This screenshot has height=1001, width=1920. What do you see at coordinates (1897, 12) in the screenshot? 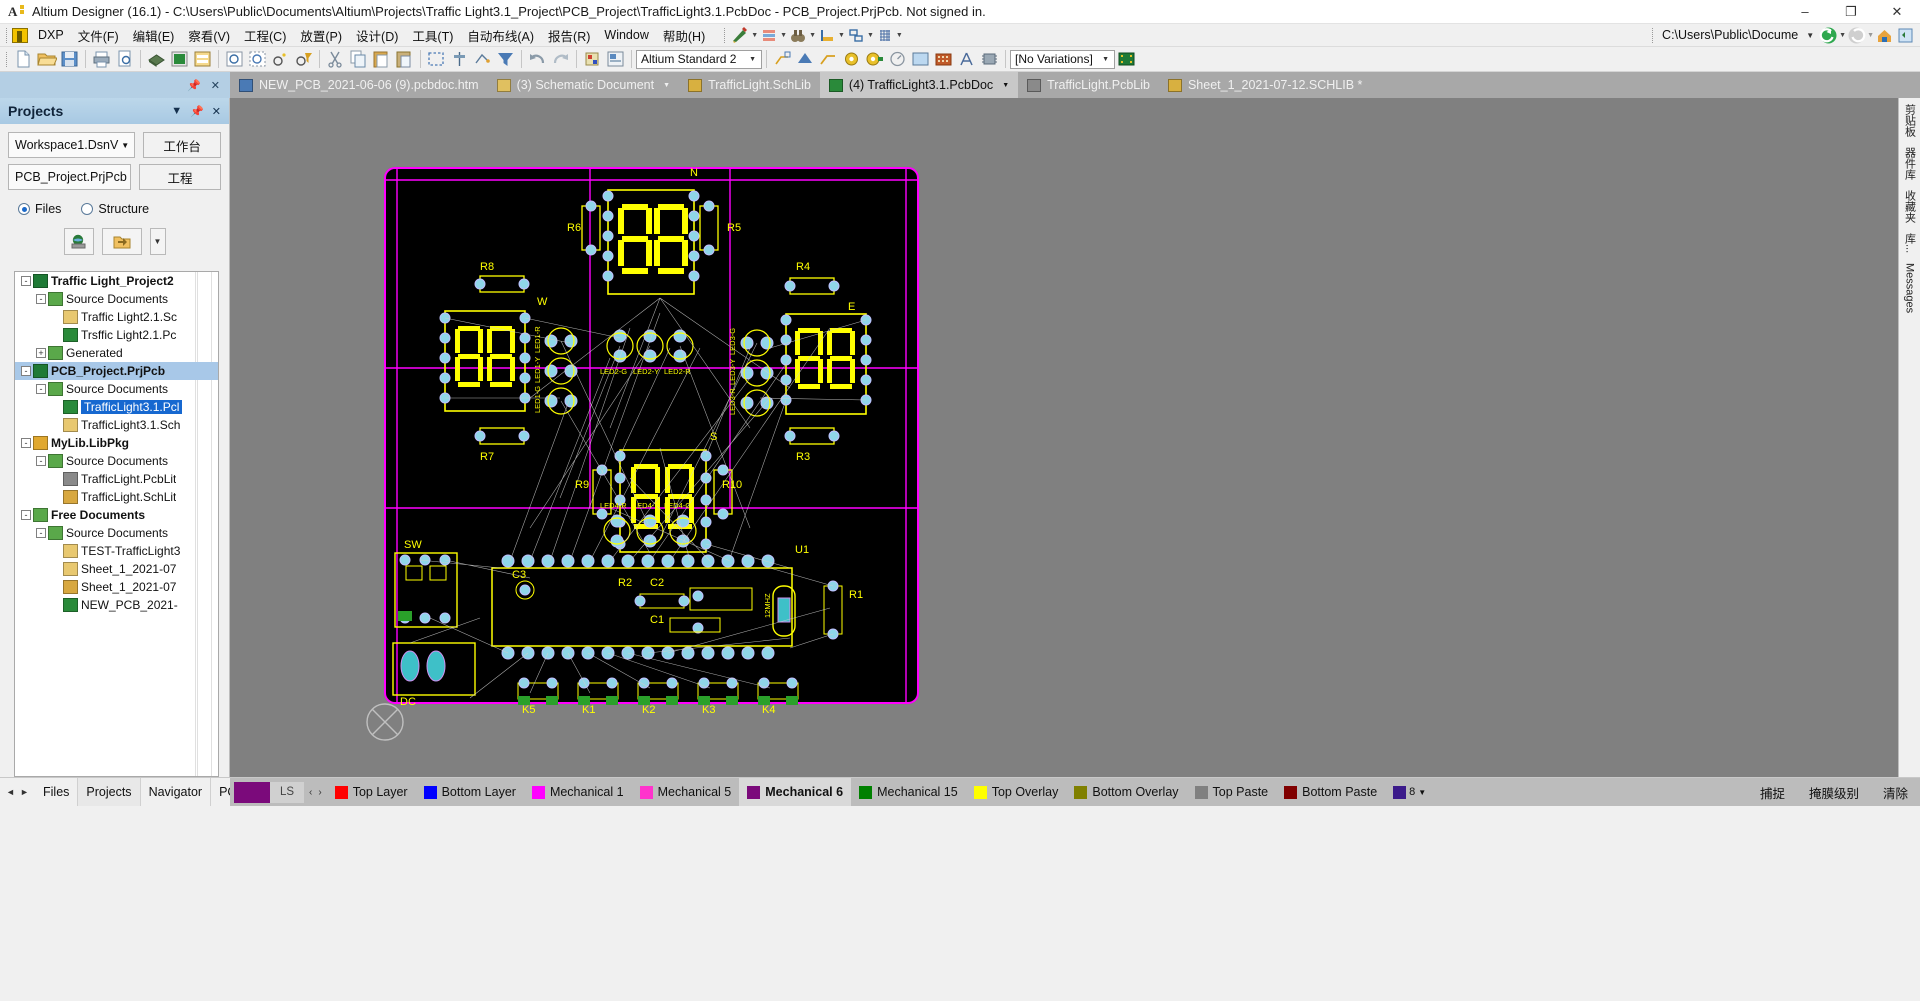
I see `close-button: ✕` at bounding box center [1897, 12].